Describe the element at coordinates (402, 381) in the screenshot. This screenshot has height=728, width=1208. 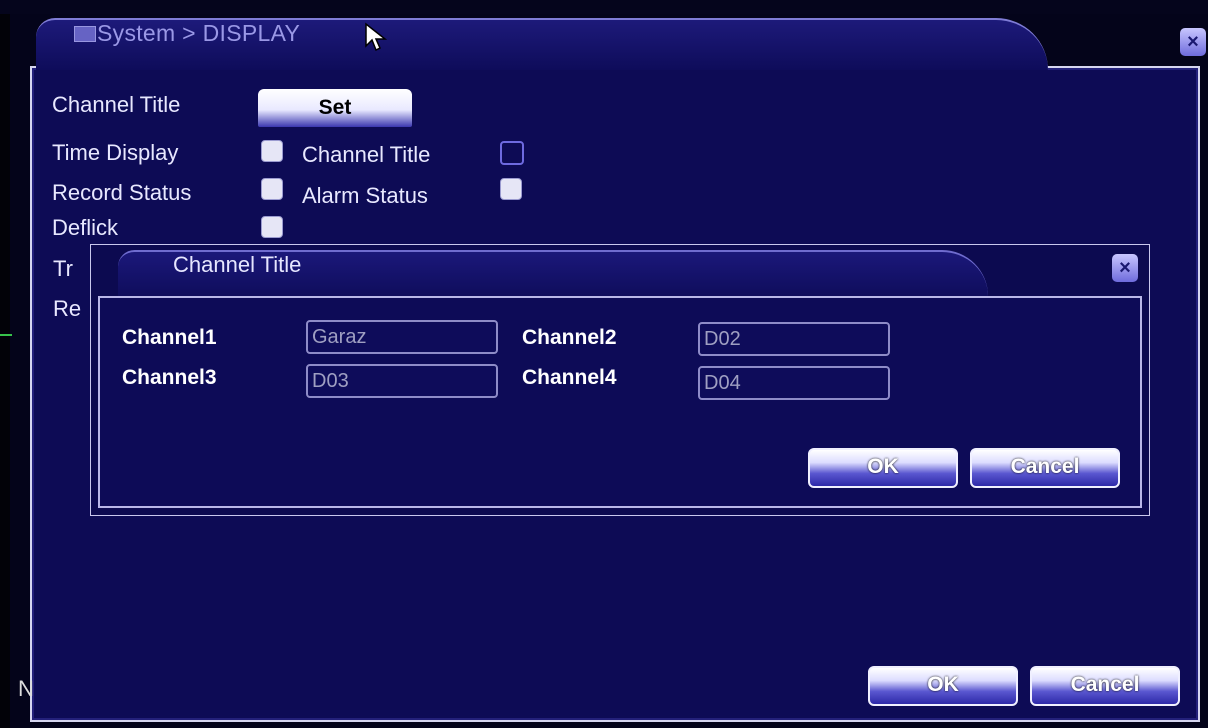
I see `channel3-name-input` at that location.